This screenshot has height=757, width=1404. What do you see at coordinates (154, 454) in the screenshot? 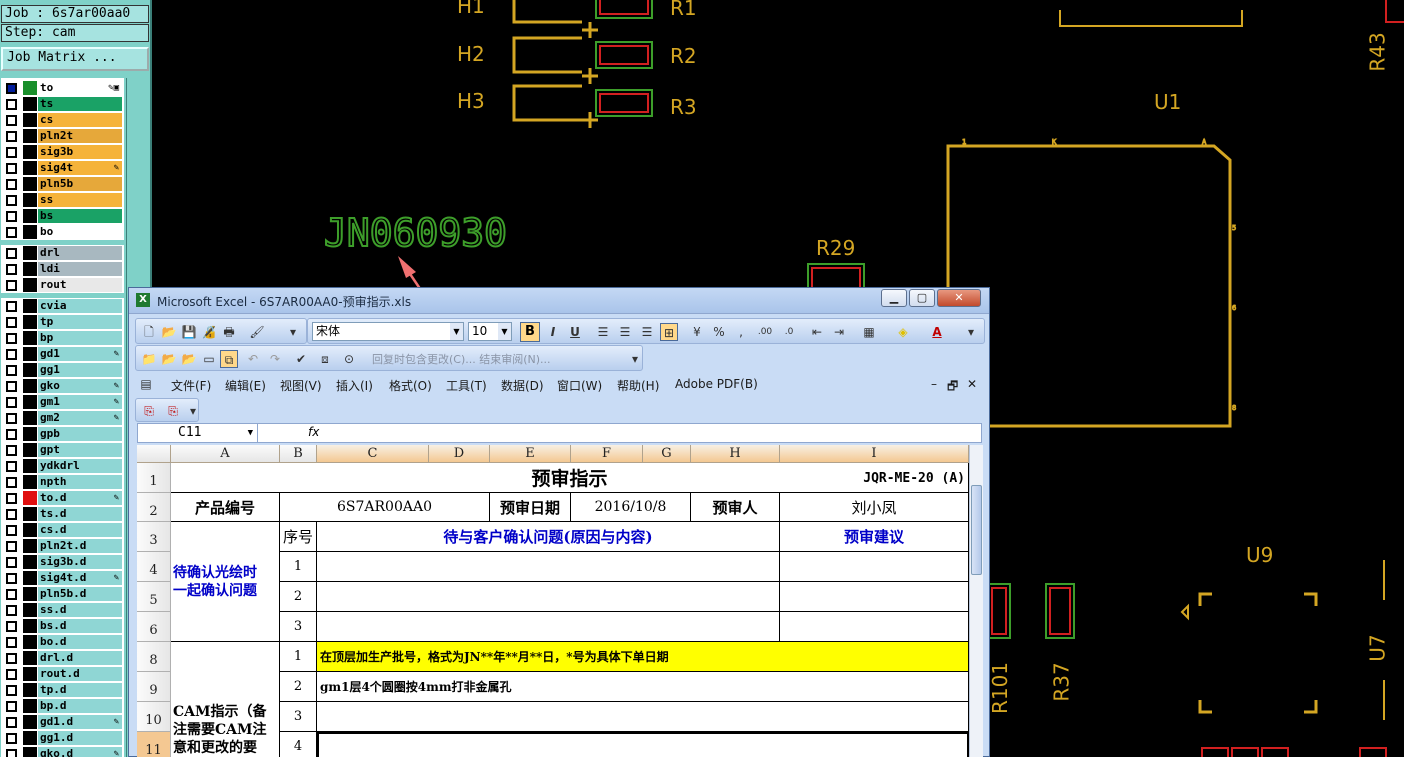
I see `select-all-corner` at bounding box center [154, 454].